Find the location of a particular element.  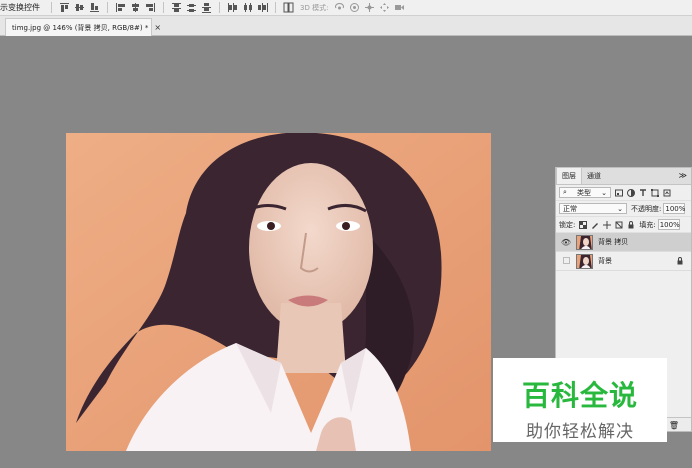

options-bar: 示变换控件 3D 模式: is located at coordinates (346, 8).